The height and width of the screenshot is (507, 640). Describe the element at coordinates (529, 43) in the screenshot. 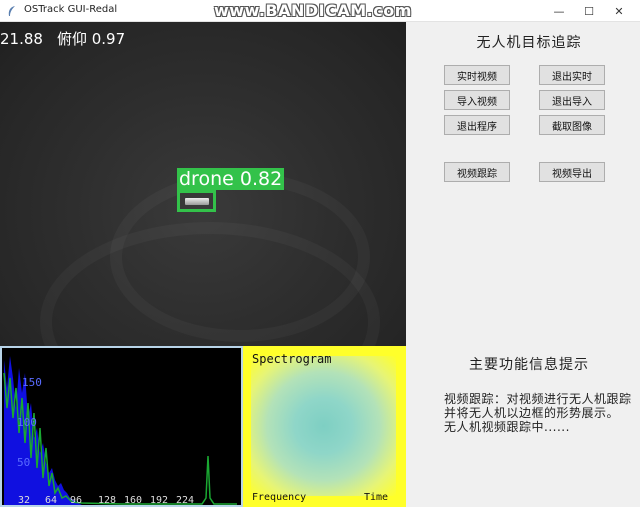

I see `panel-title: 无人机目标追踪` at that location.